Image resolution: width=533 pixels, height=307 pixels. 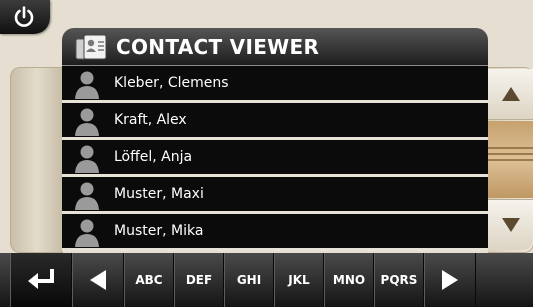 I want to click on key-label: MNO, so click(x=349, y=280).